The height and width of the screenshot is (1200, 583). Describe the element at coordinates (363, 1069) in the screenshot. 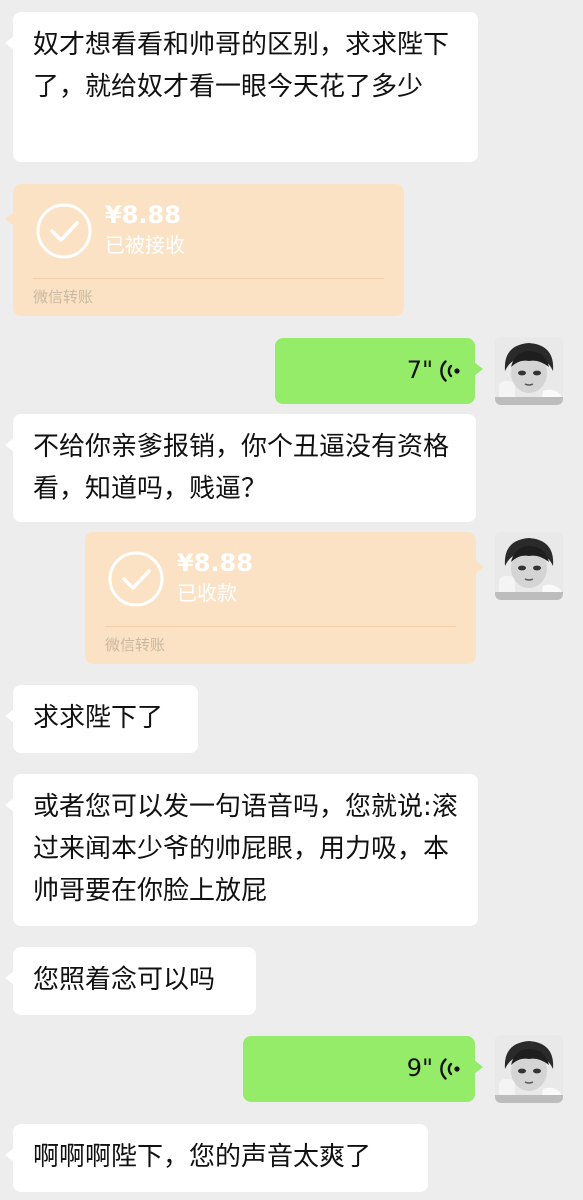

I see `outgoing-voice-message: 9"` at that location.